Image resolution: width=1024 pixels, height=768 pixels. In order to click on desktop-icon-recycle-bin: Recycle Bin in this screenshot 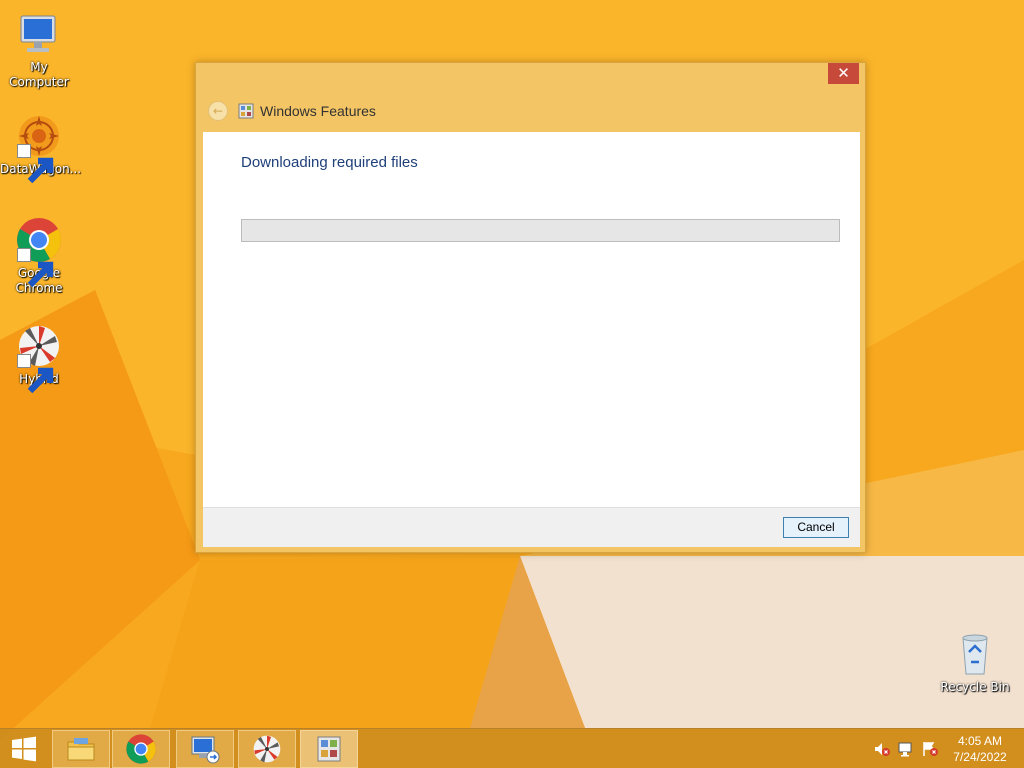, I will do `click(975, 662)`.